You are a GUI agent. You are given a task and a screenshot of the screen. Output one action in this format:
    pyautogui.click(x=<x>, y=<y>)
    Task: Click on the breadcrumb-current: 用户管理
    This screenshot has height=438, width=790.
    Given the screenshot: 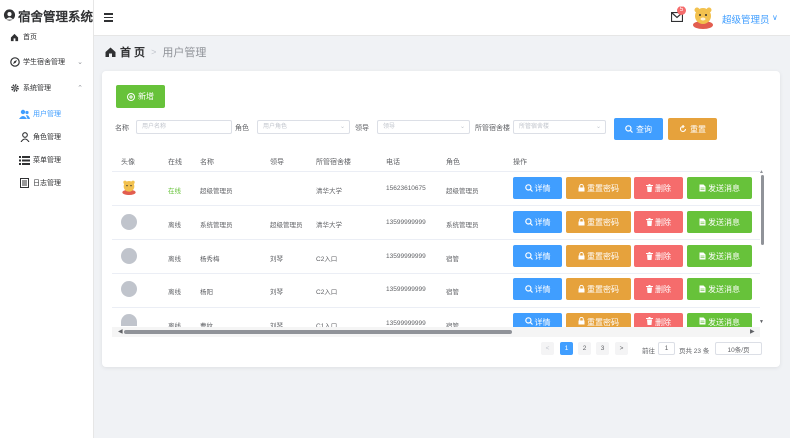 What is the action you would take?
    pyautogui.click(x=184, y=53)
    